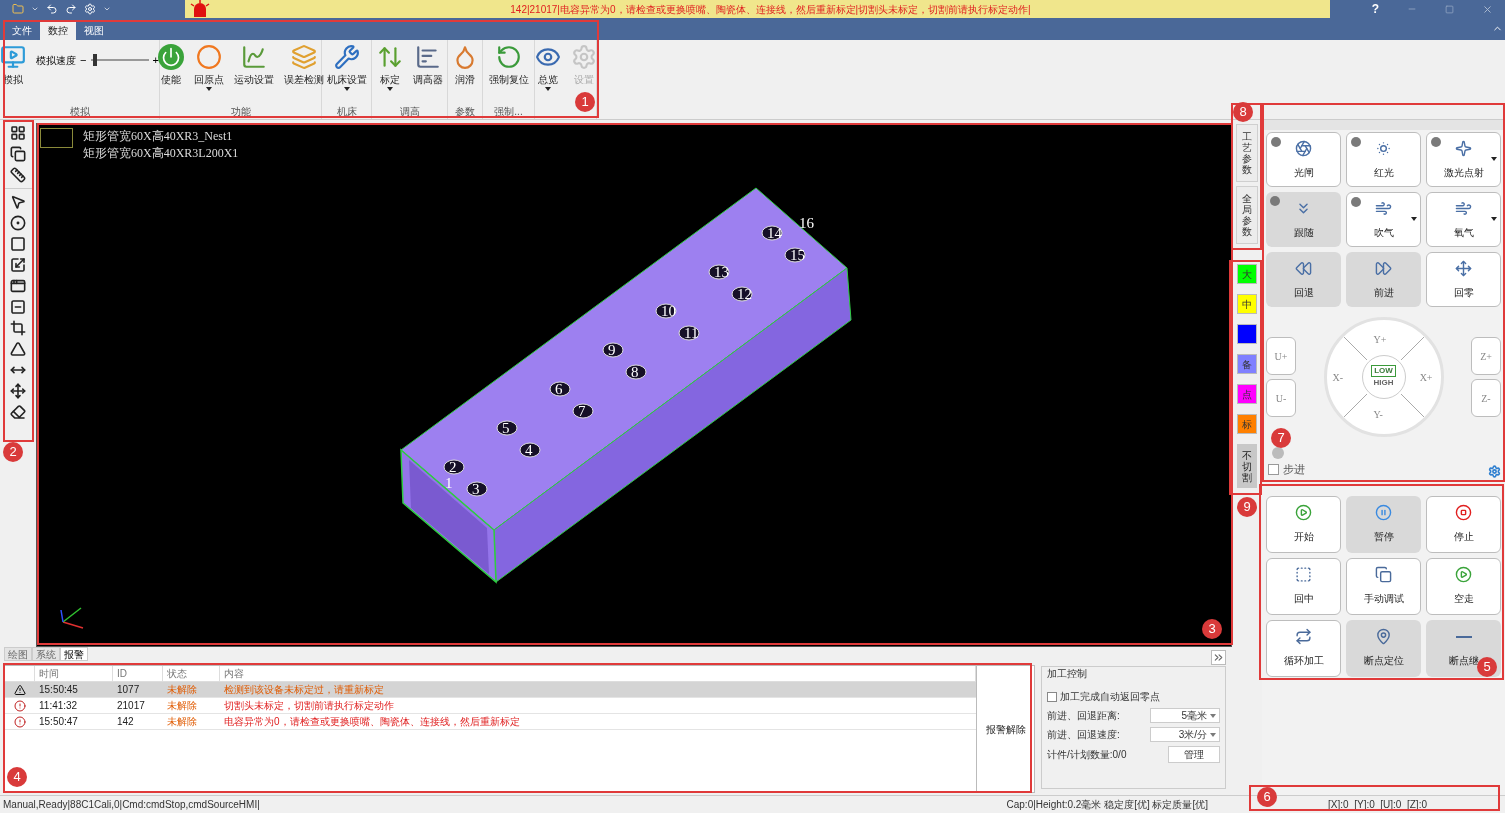  I want to click on no-cut-button: 不切割, so click(1247, 466).